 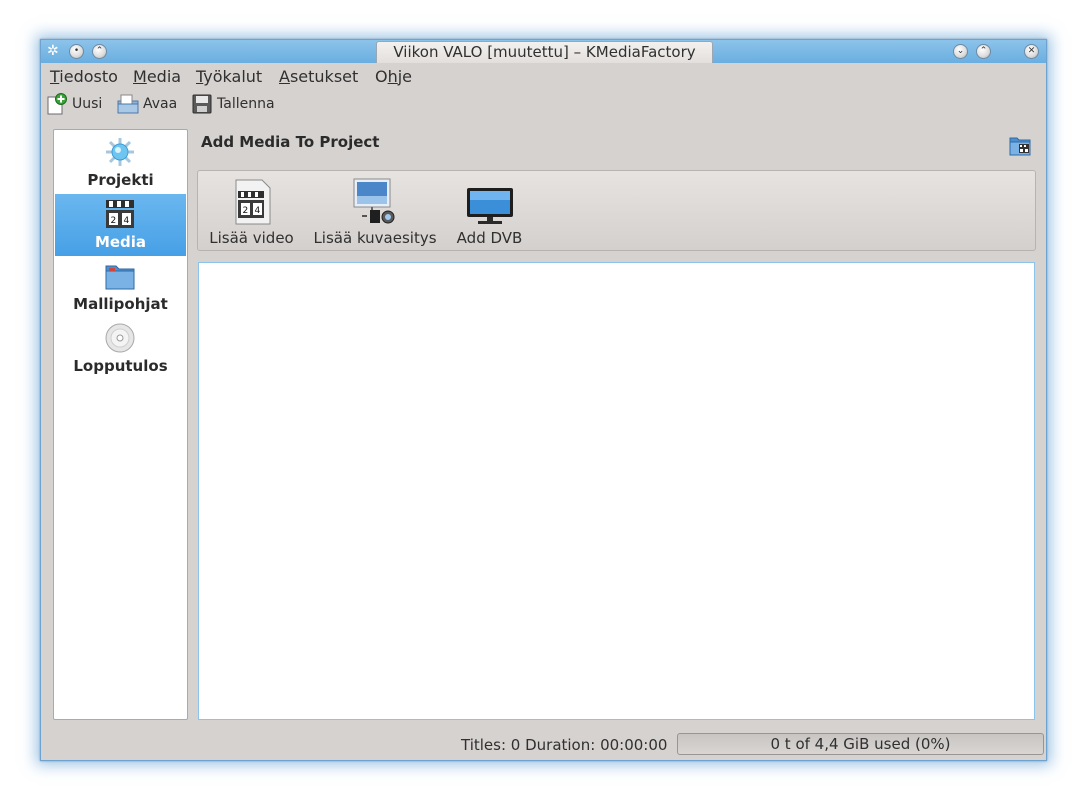 I want to click on status-summary: Titles: 0 Duration: 00:00:00, so click(x=564, y=745).